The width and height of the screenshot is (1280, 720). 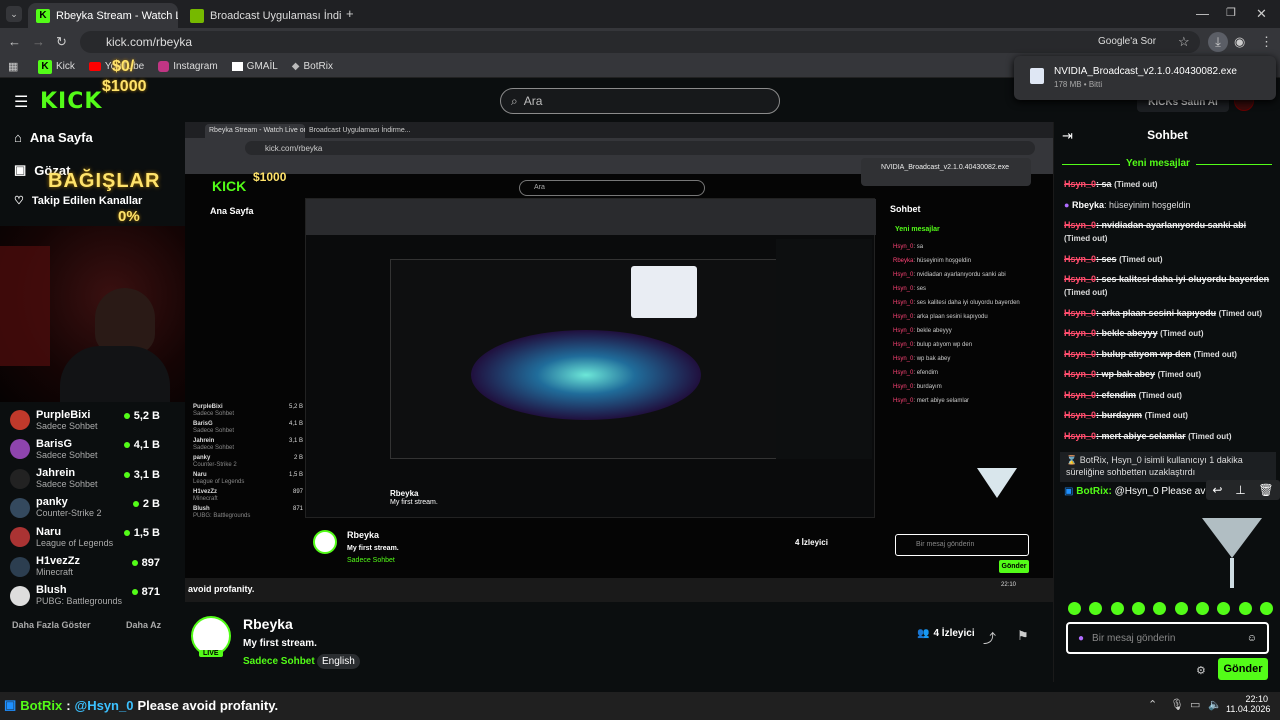 I want to click on sidebar-channel: BarisG Sadece Sohbet 4,1 B, so click(x=85, y=449).